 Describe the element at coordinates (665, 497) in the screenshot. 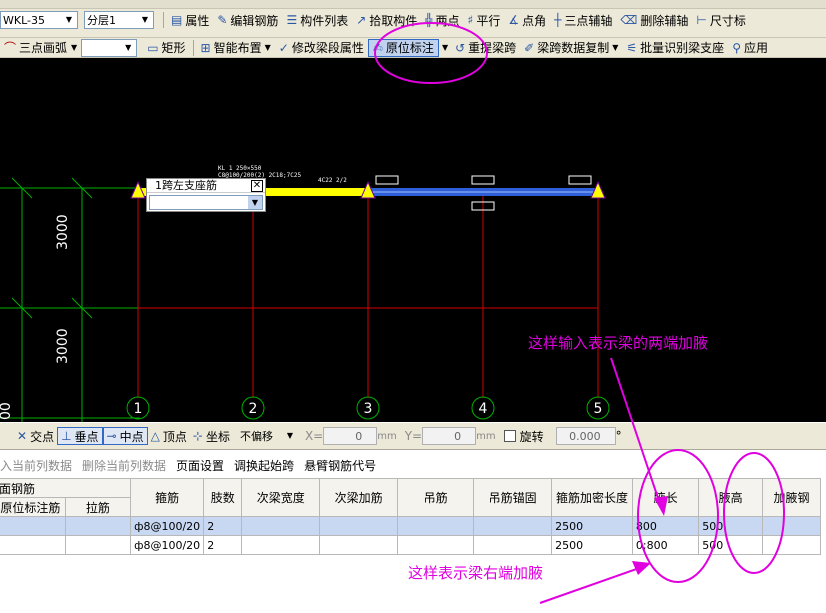

I see `column-header: 腋长` at that location.